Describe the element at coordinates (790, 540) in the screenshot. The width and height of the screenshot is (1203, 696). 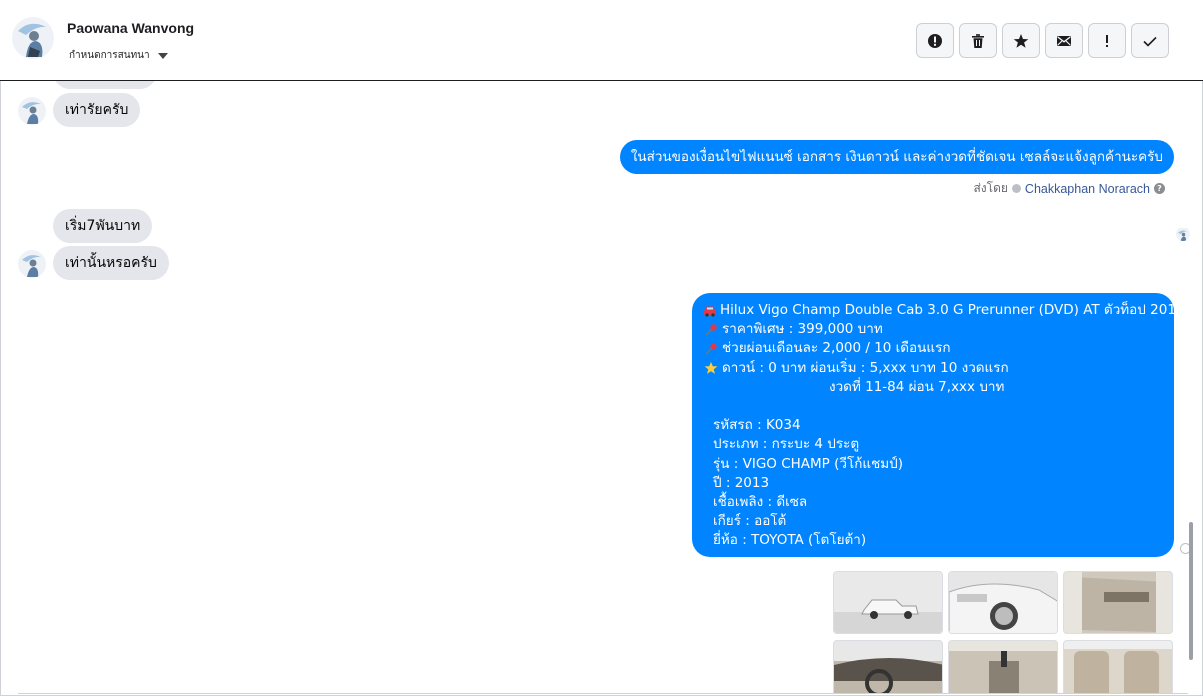
I see `listing-brand: ยี่ห้อ : TOYOTA (โตโยต้า)` at that location.